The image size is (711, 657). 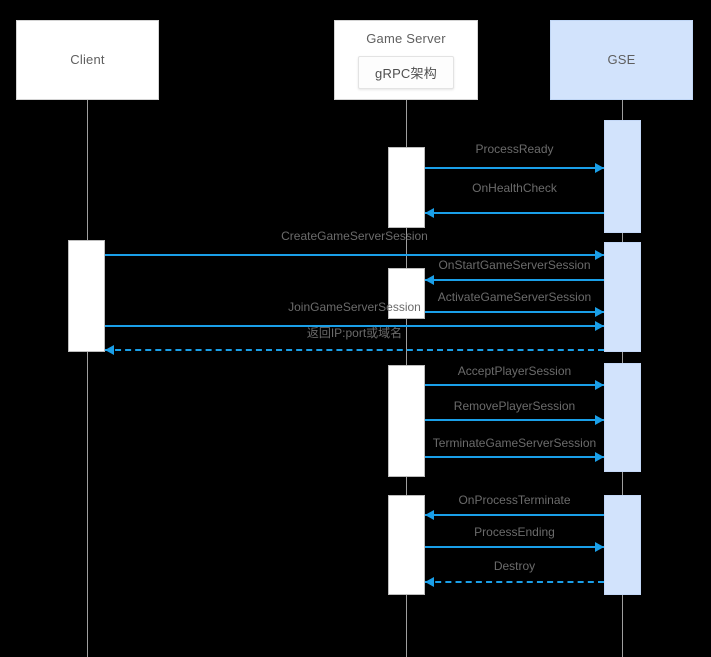 I want to click on message-label-6: 返回IP:port或域名, so click(x=354, y=333).